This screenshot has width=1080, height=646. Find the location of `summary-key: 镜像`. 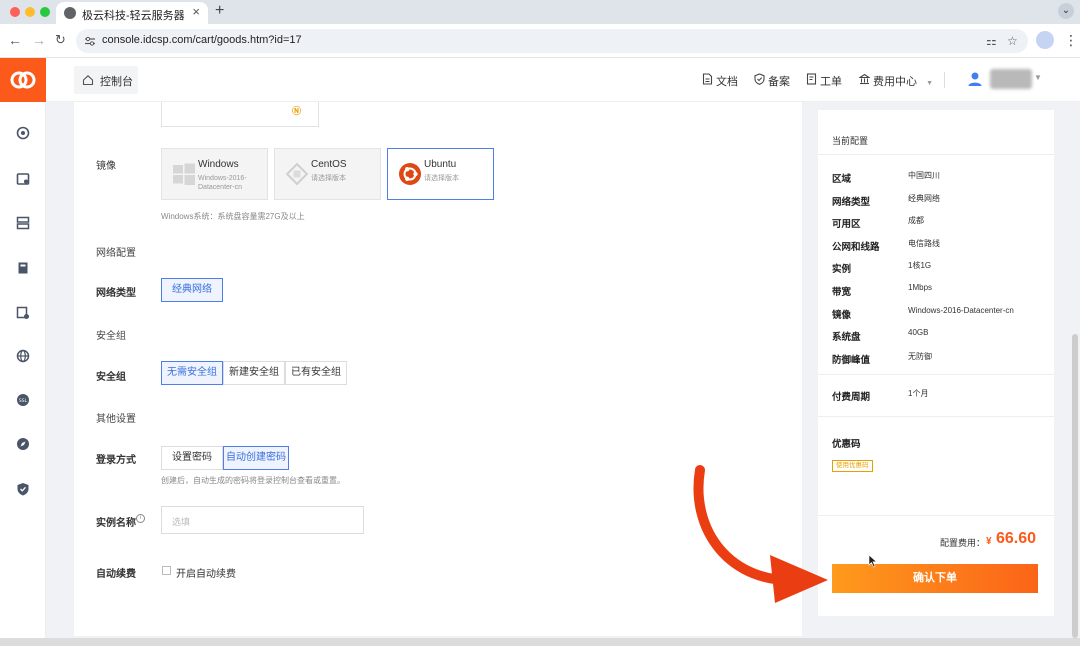

summary-key: 镜像 is located at coordinates (842, 315).